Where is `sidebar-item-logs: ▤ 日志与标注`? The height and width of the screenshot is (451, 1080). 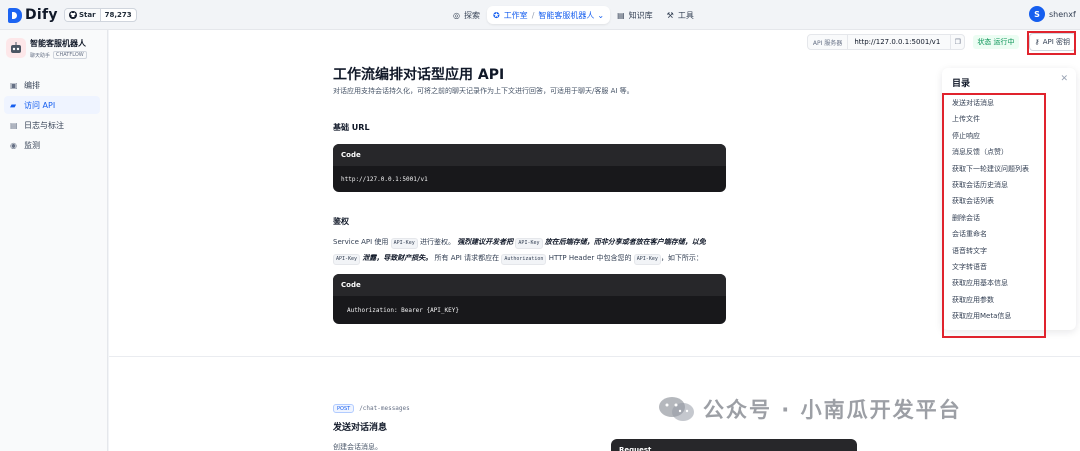 sidebar-item-logs: ▤ 日志与标注 is located at coordinates (52, 125).